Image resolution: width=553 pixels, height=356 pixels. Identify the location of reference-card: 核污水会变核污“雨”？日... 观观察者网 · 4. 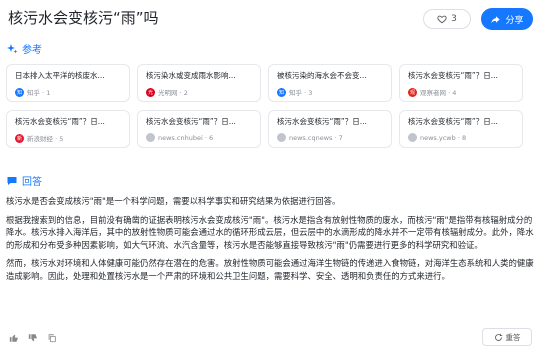
(461, 83).